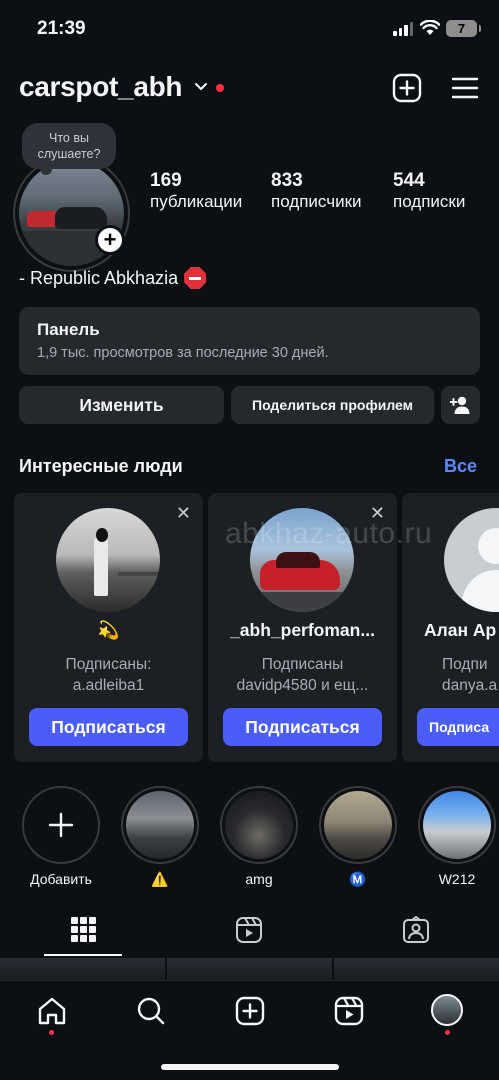 The height and width of the screenshot is (1080, 499). Describe the element at coordinates (349, 1011) in the screenshot. I see `reels-icon` at that location.